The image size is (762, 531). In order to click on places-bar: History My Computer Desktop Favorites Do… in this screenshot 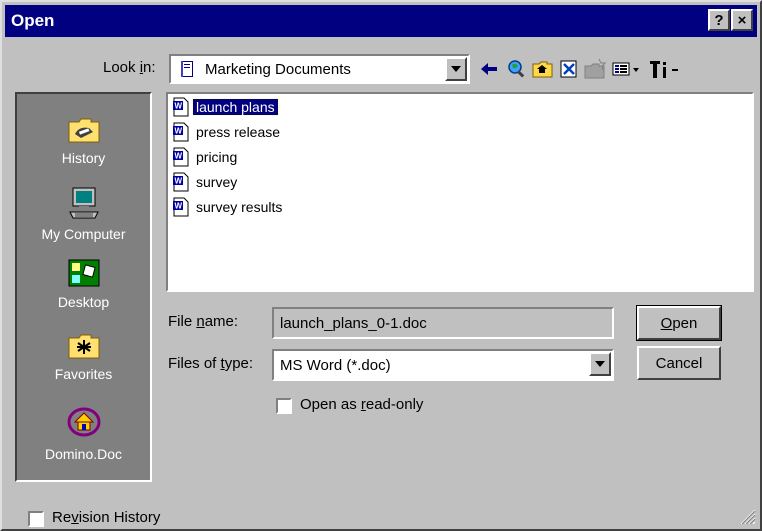, I will do `click(83, 287)`.